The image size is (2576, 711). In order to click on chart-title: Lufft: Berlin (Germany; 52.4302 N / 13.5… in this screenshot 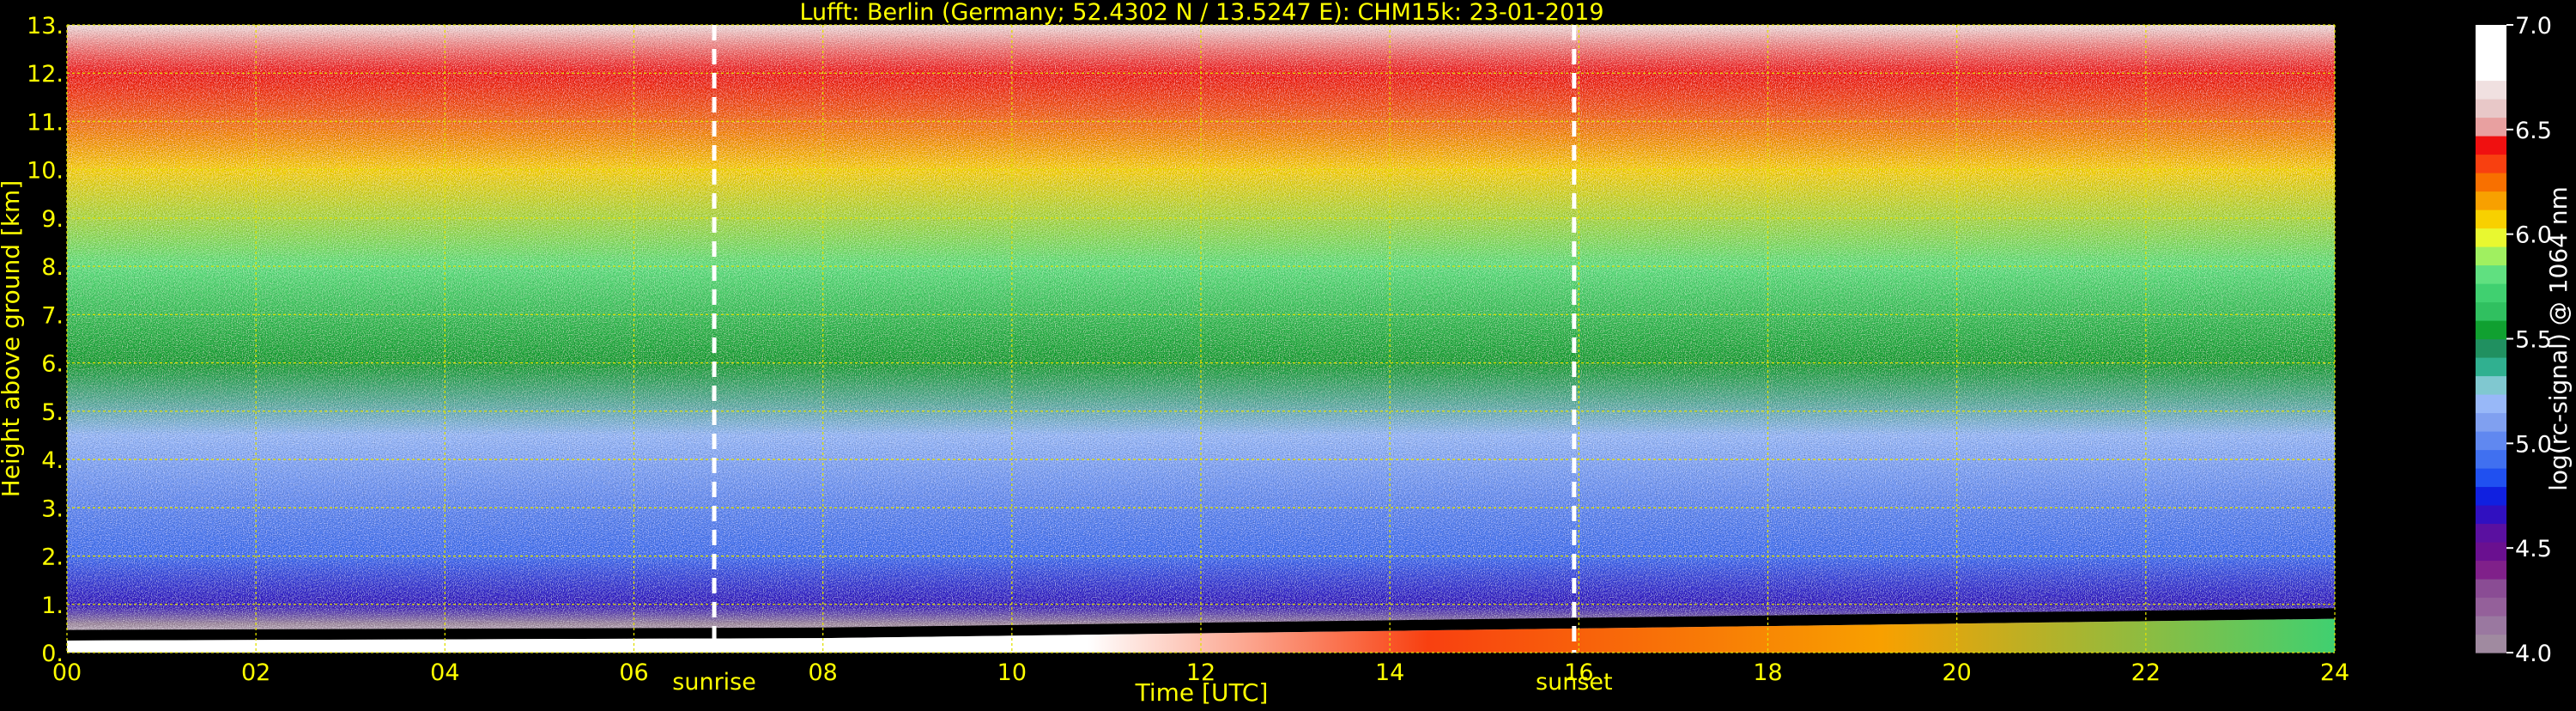, I will do `click(1201, 13)`.